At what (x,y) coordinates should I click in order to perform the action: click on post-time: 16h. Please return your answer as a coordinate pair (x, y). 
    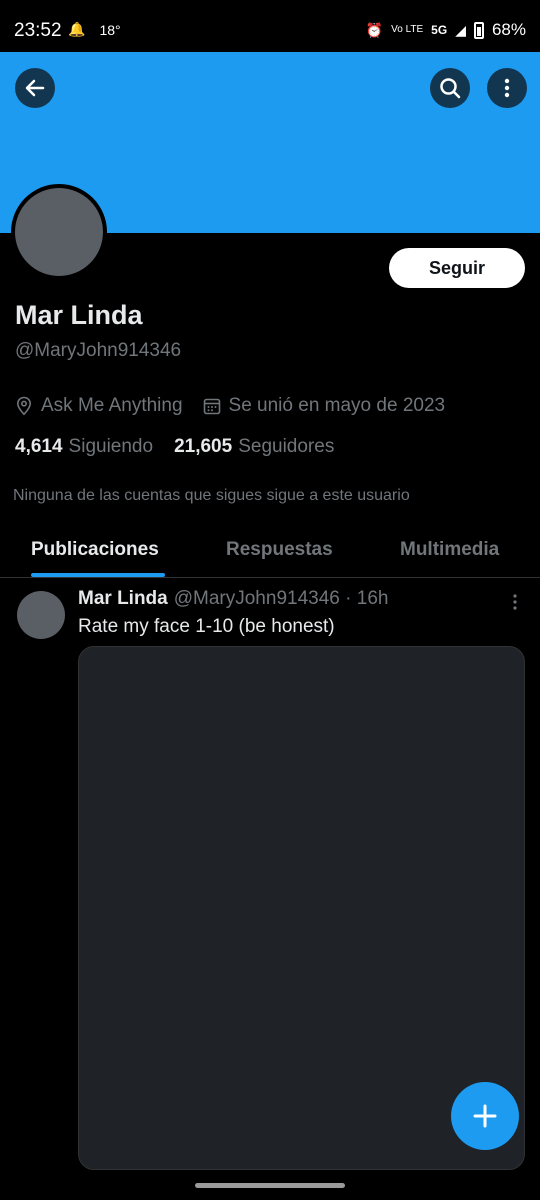
    Looking at the image, I should click on (372, 598).